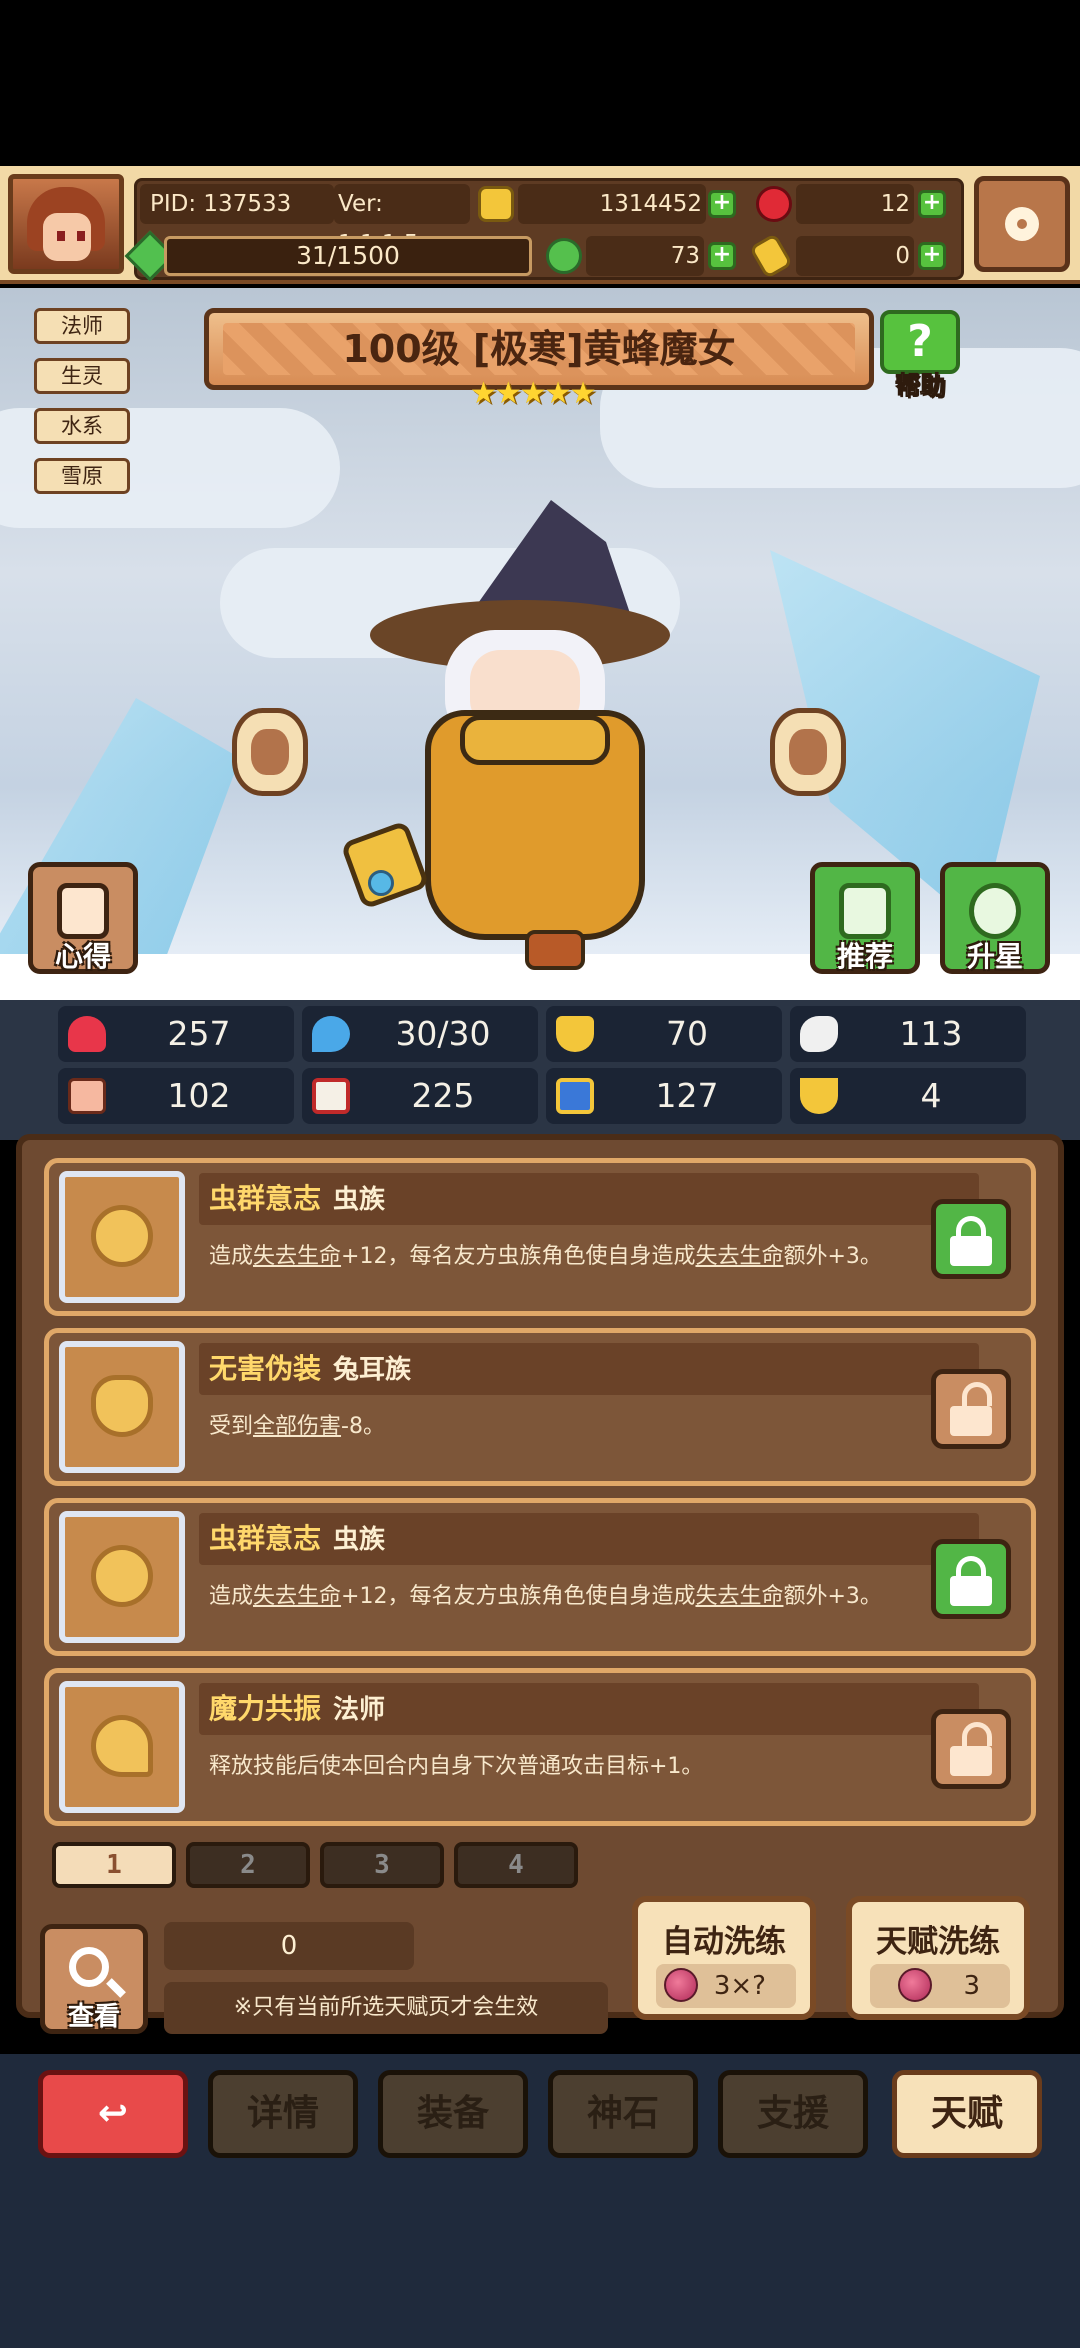  I want to click on return-arrow-icon: ↩, so click(113, 2113).